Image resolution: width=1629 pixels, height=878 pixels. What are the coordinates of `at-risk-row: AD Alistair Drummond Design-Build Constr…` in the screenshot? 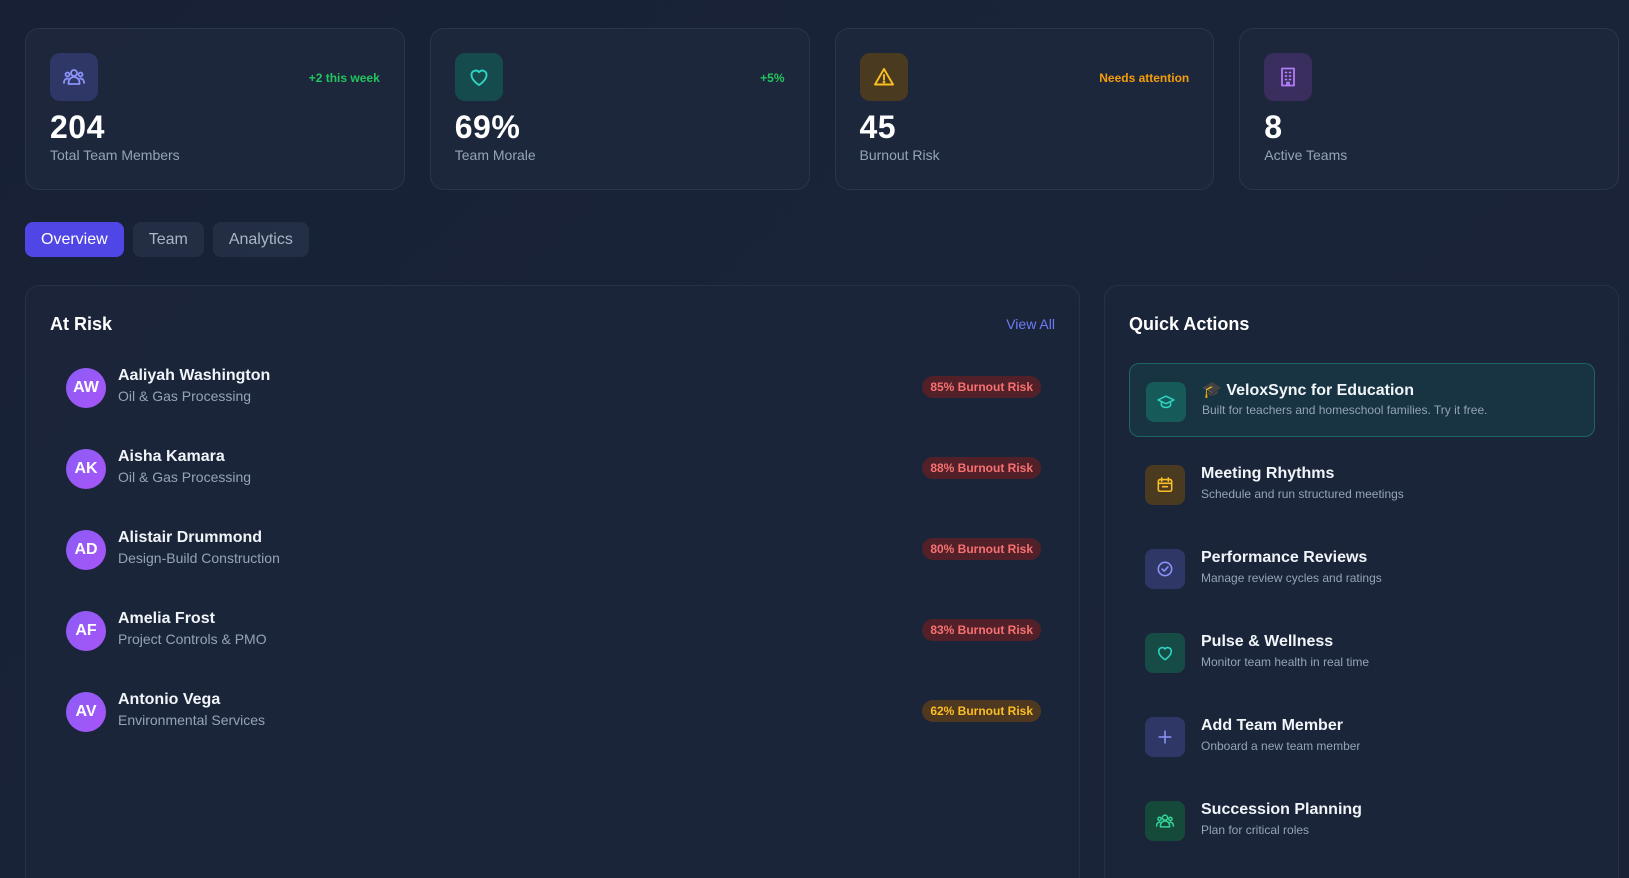 It's located at (553, 550).